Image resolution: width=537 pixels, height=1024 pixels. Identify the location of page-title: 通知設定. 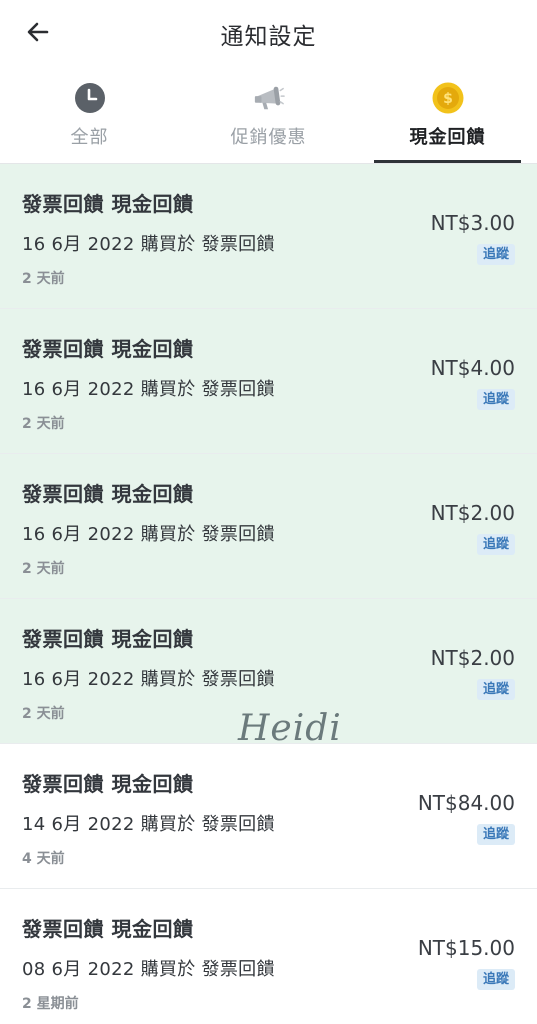
(268, 37).